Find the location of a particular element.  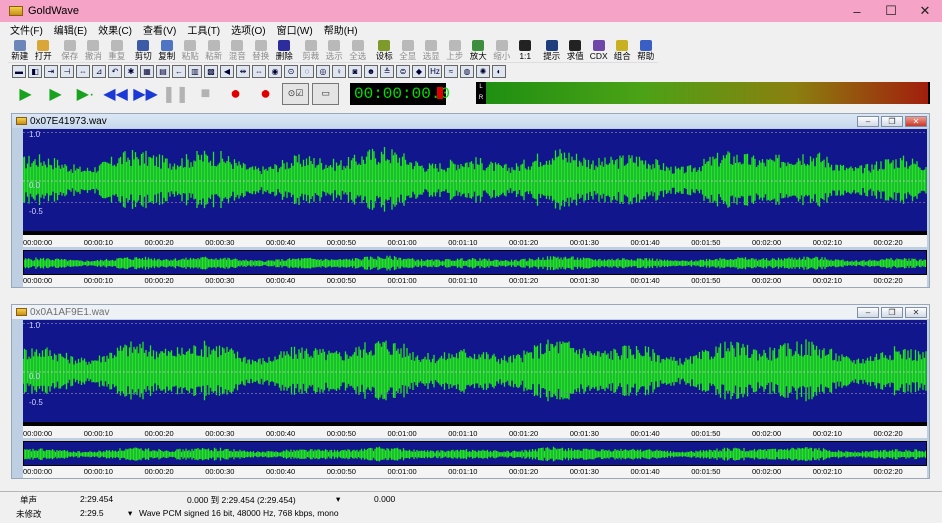

toolbar-button: 混音 is located at coordinates (238, 50).